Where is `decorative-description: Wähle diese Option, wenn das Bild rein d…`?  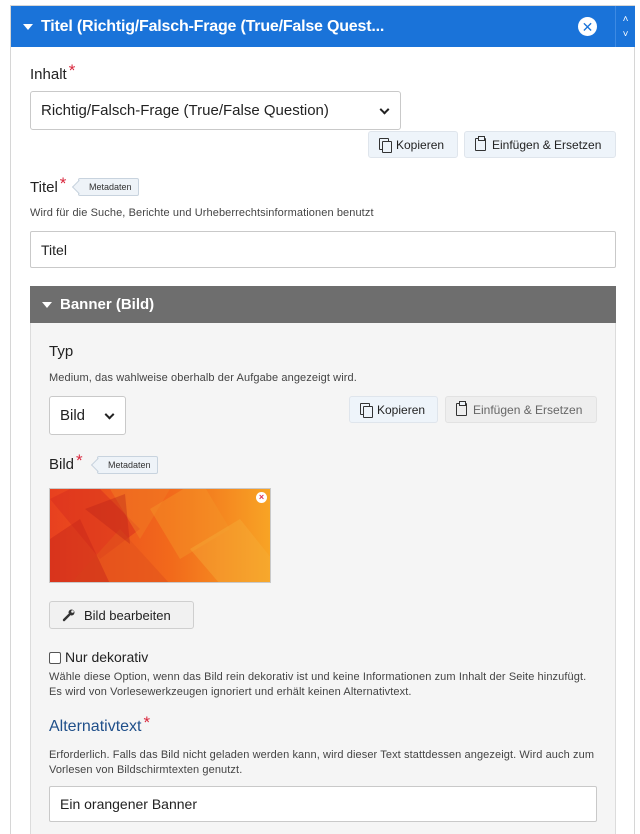 decorative-description: Wähle diese Option, wenn das Bild rein d… is located at coordinates (318, 684).